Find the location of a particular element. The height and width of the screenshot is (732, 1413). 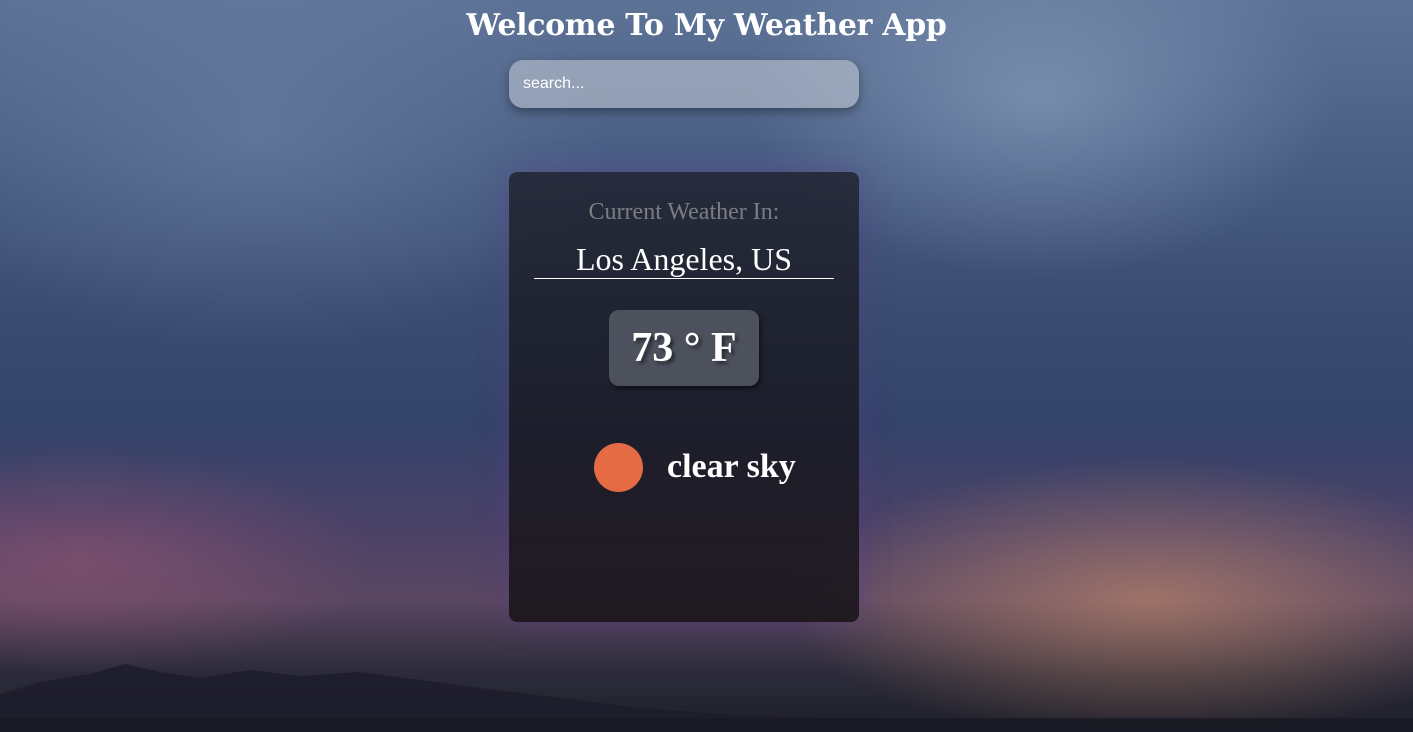

search-input is located at coordinates (684, 84).